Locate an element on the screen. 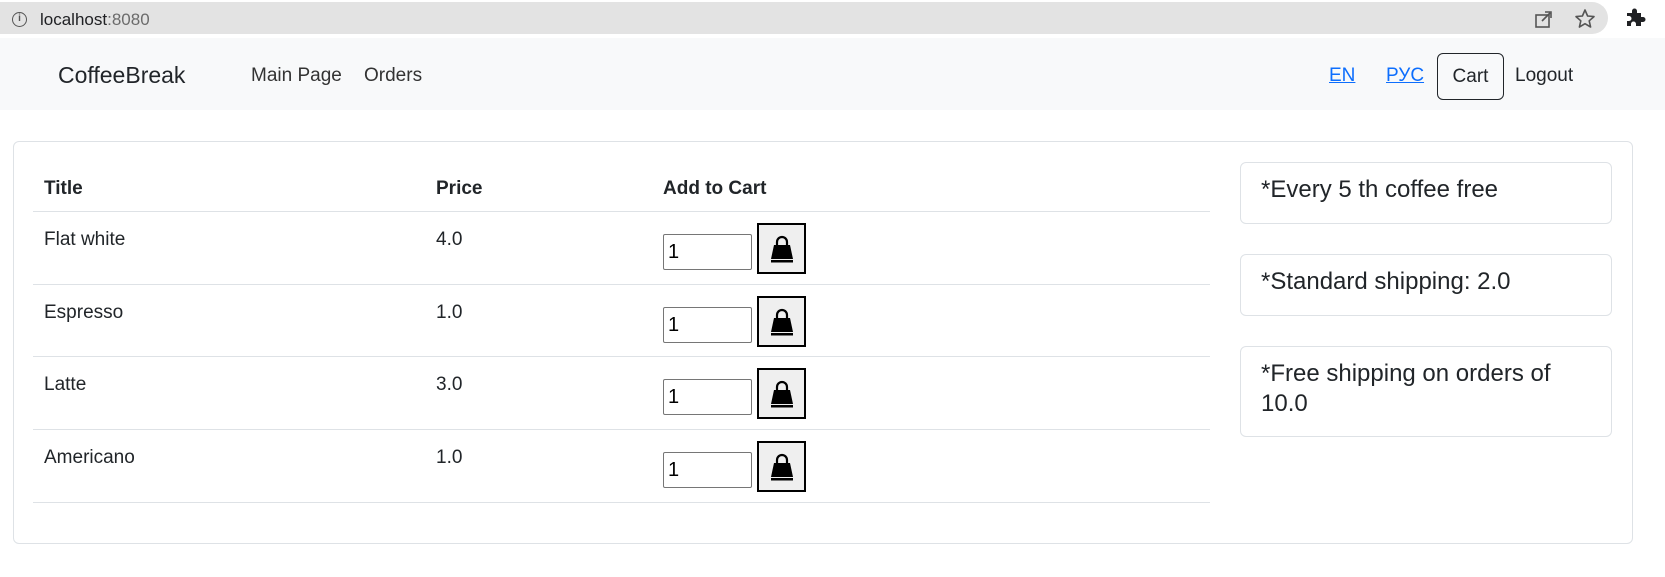 Image resolution: width=1665 pixels, height=577 pixels. promo-card-standard-shipping: *Standard shipping: 2.0 is located at coordinates (1426, 285).